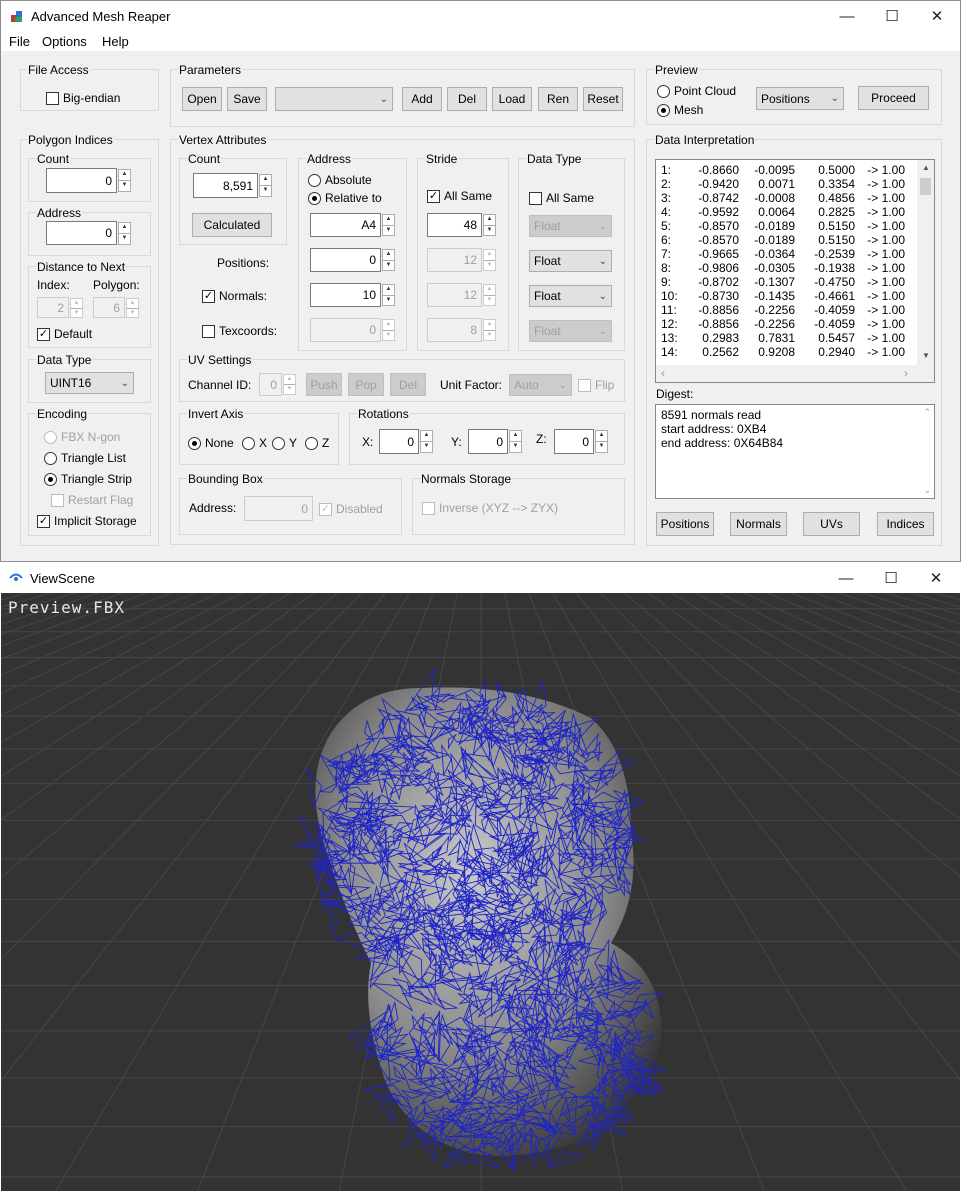 This screenshot has width=961, height=1192. What do you see at coordinates (234, 296) in the screenshot?
I see `normals-checkbox: ✓ Normals:` at bounding box center [234, 296].